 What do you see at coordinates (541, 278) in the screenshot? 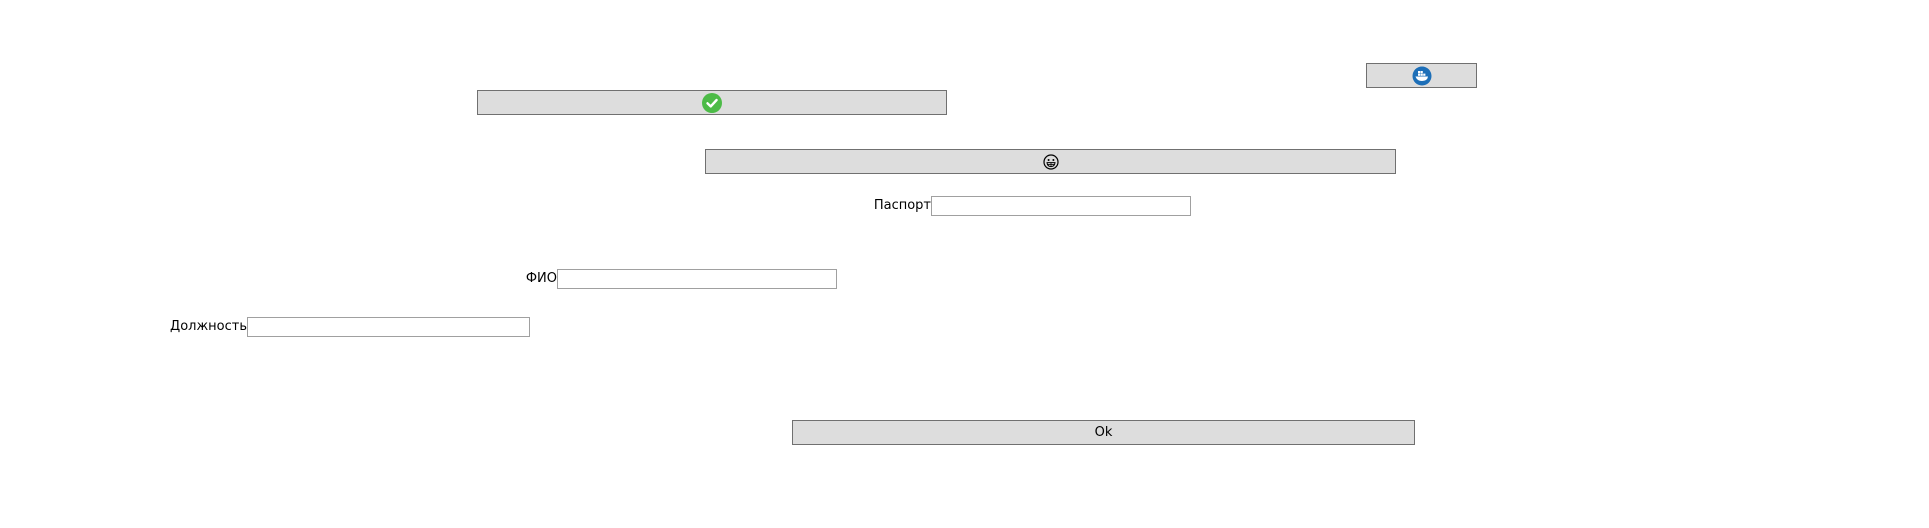
I see `fio-label: ФИО` at bounding box center [541, 278].